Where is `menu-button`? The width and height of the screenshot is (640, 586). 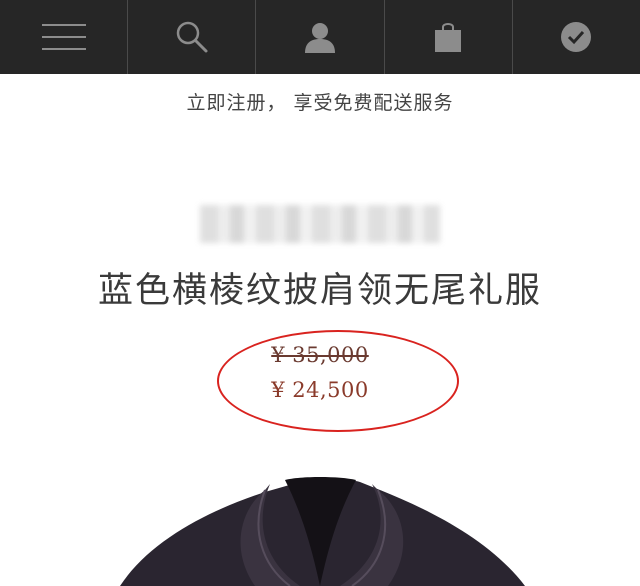 menu-button is located at coordinates (64, 37).